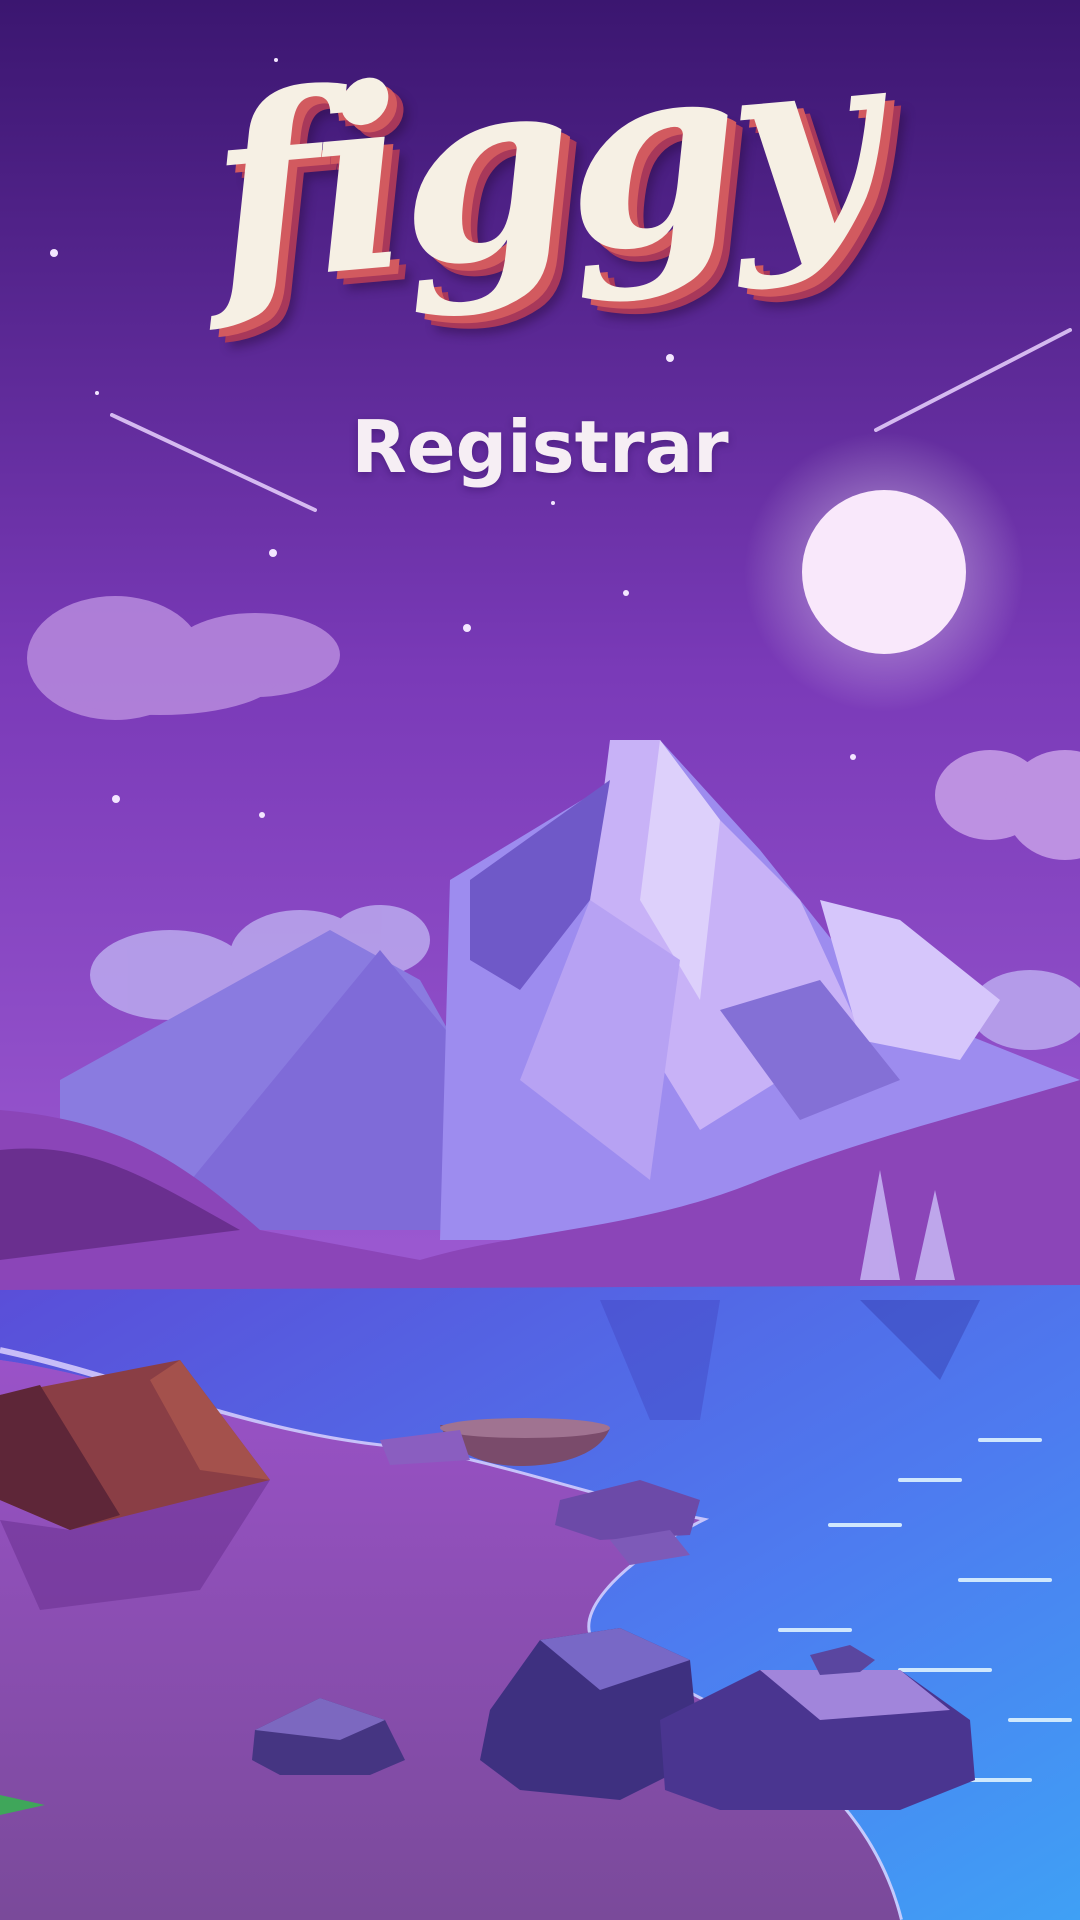 Image resolution: width=1080 pixels, height=1920 pixels. I want to click on moon-icon, so click(884, 572).